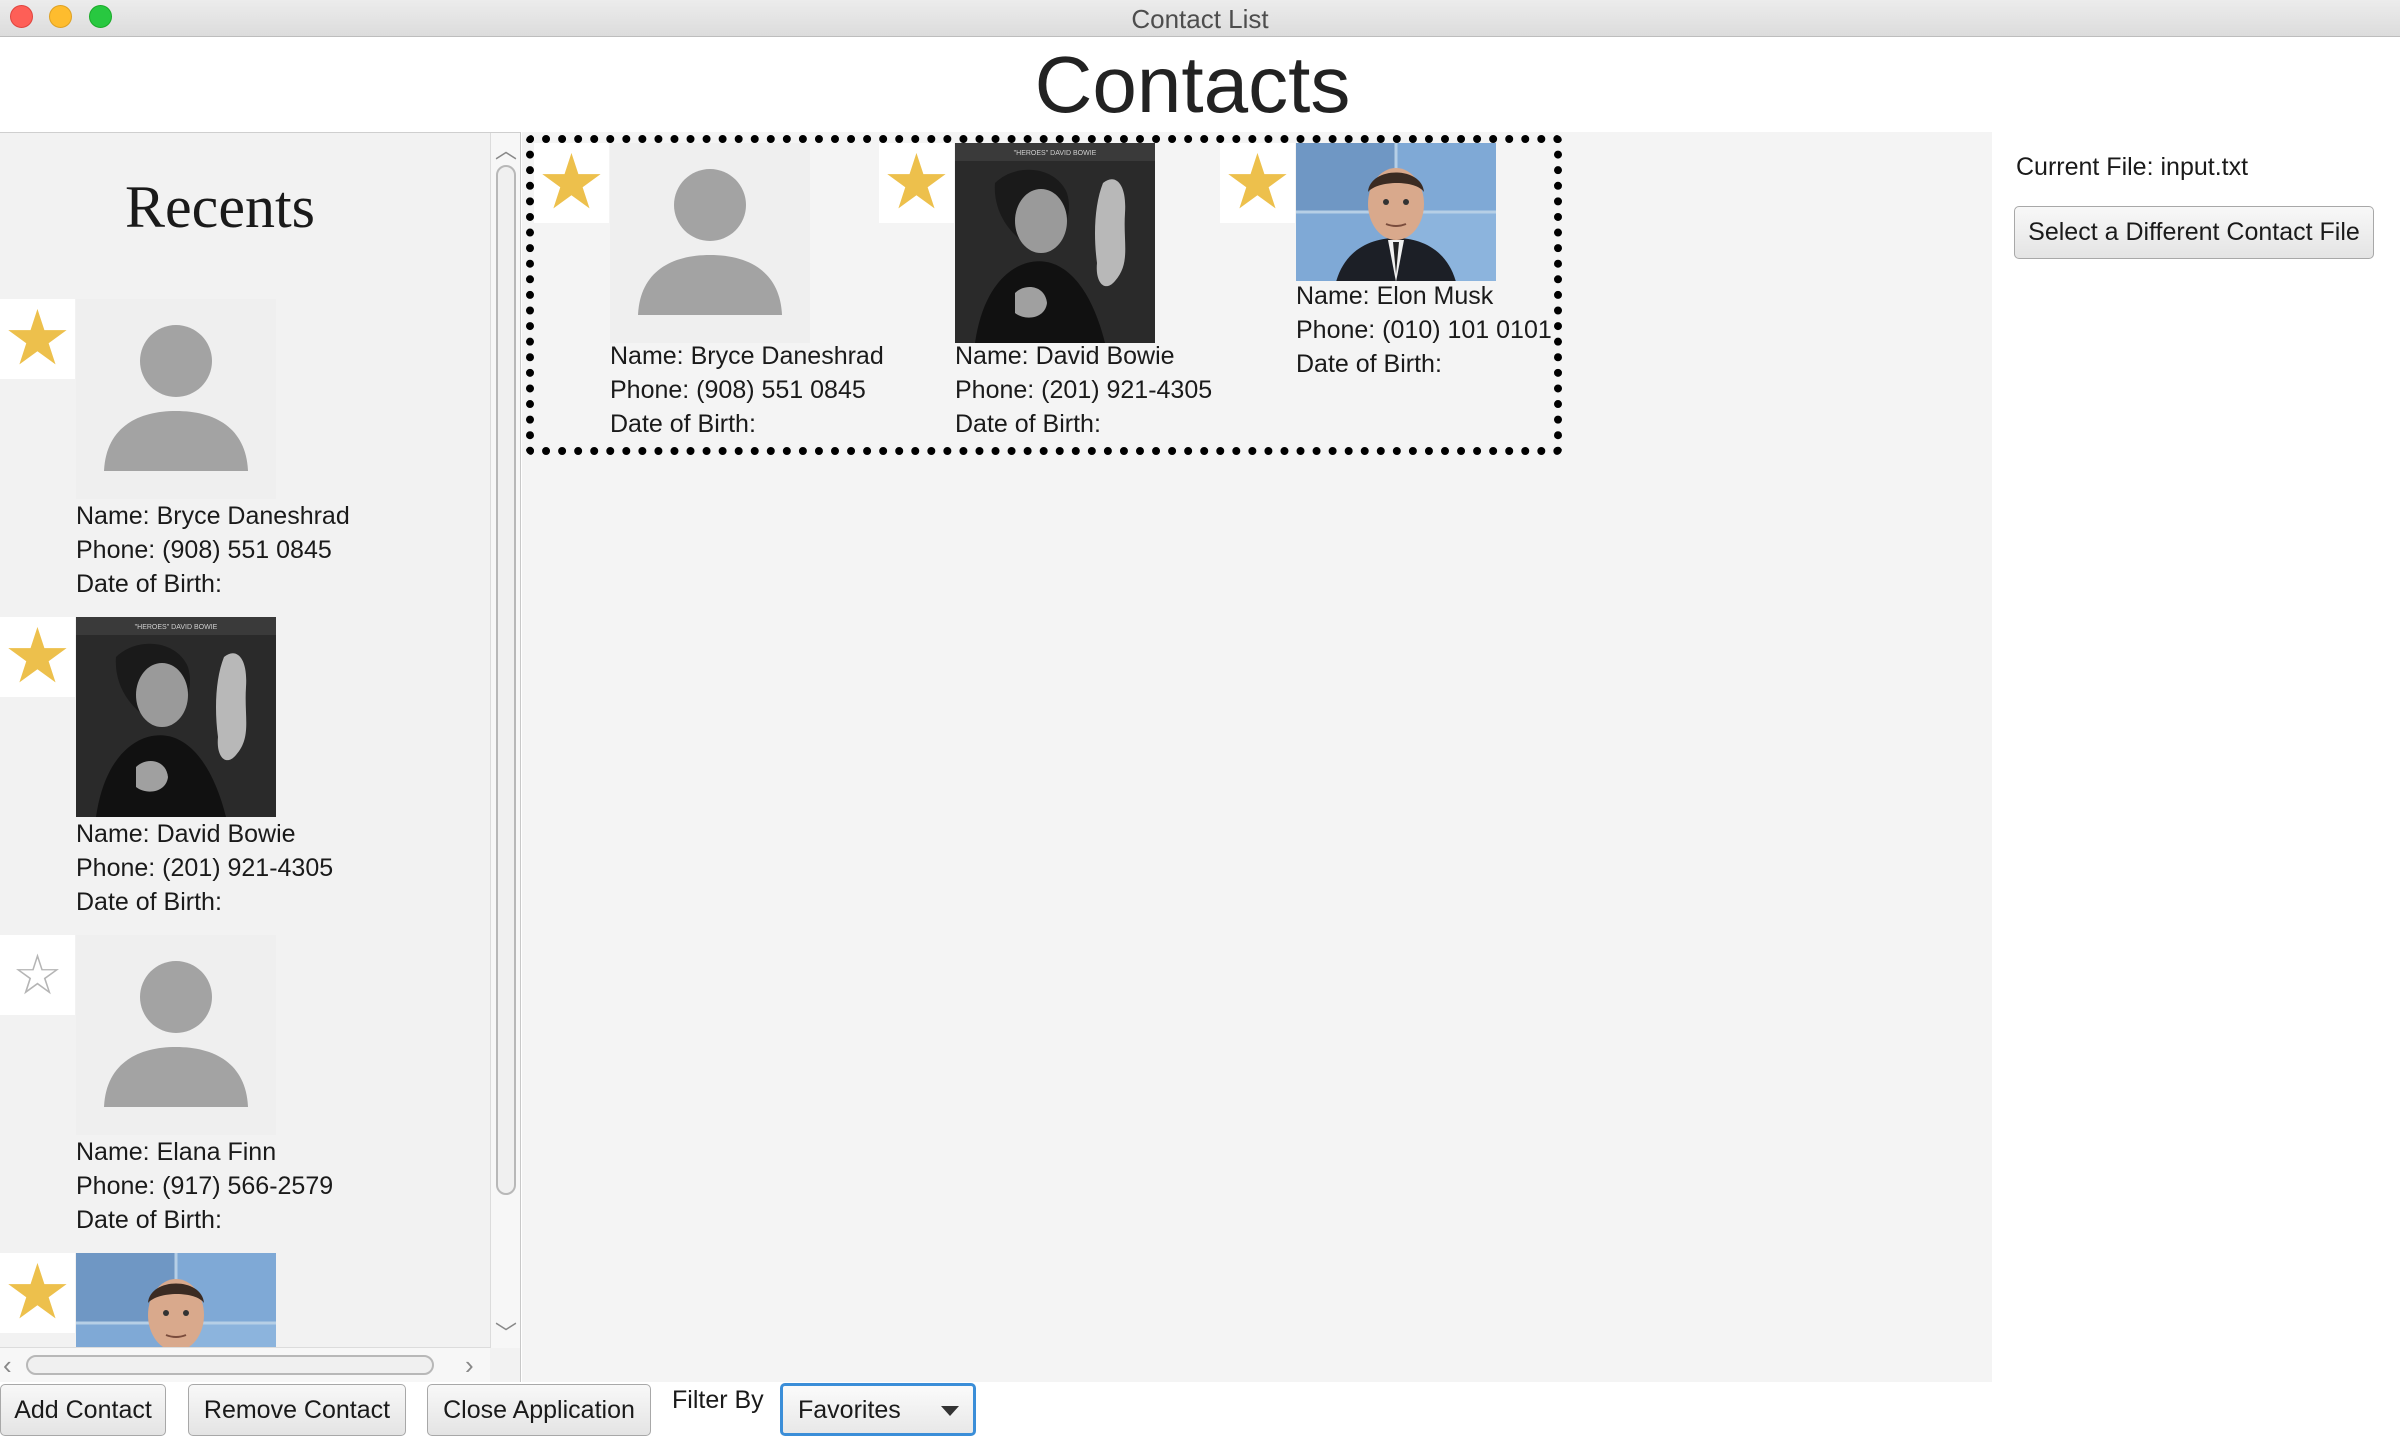 The height and width of the screenshot is (1436, 2400). Describe the element at coordinates (469, 1365) in the screenshot. I see `scroll-right-icon: ›` at that location.